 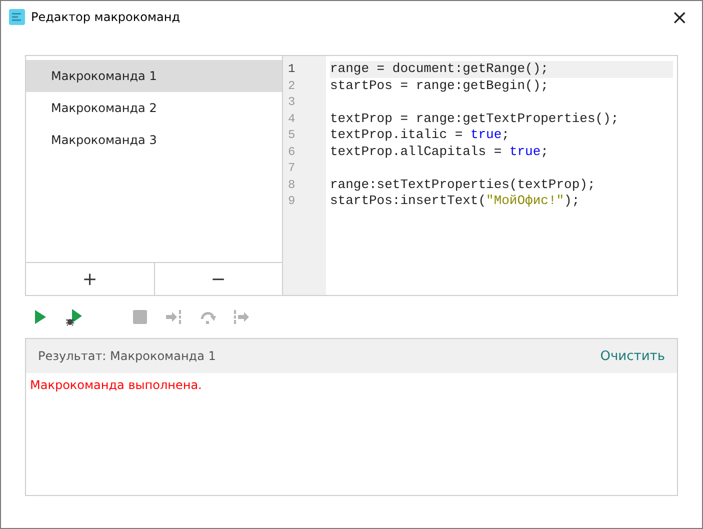 I want to click on debug-run-icon, so click(x=74, y=317).